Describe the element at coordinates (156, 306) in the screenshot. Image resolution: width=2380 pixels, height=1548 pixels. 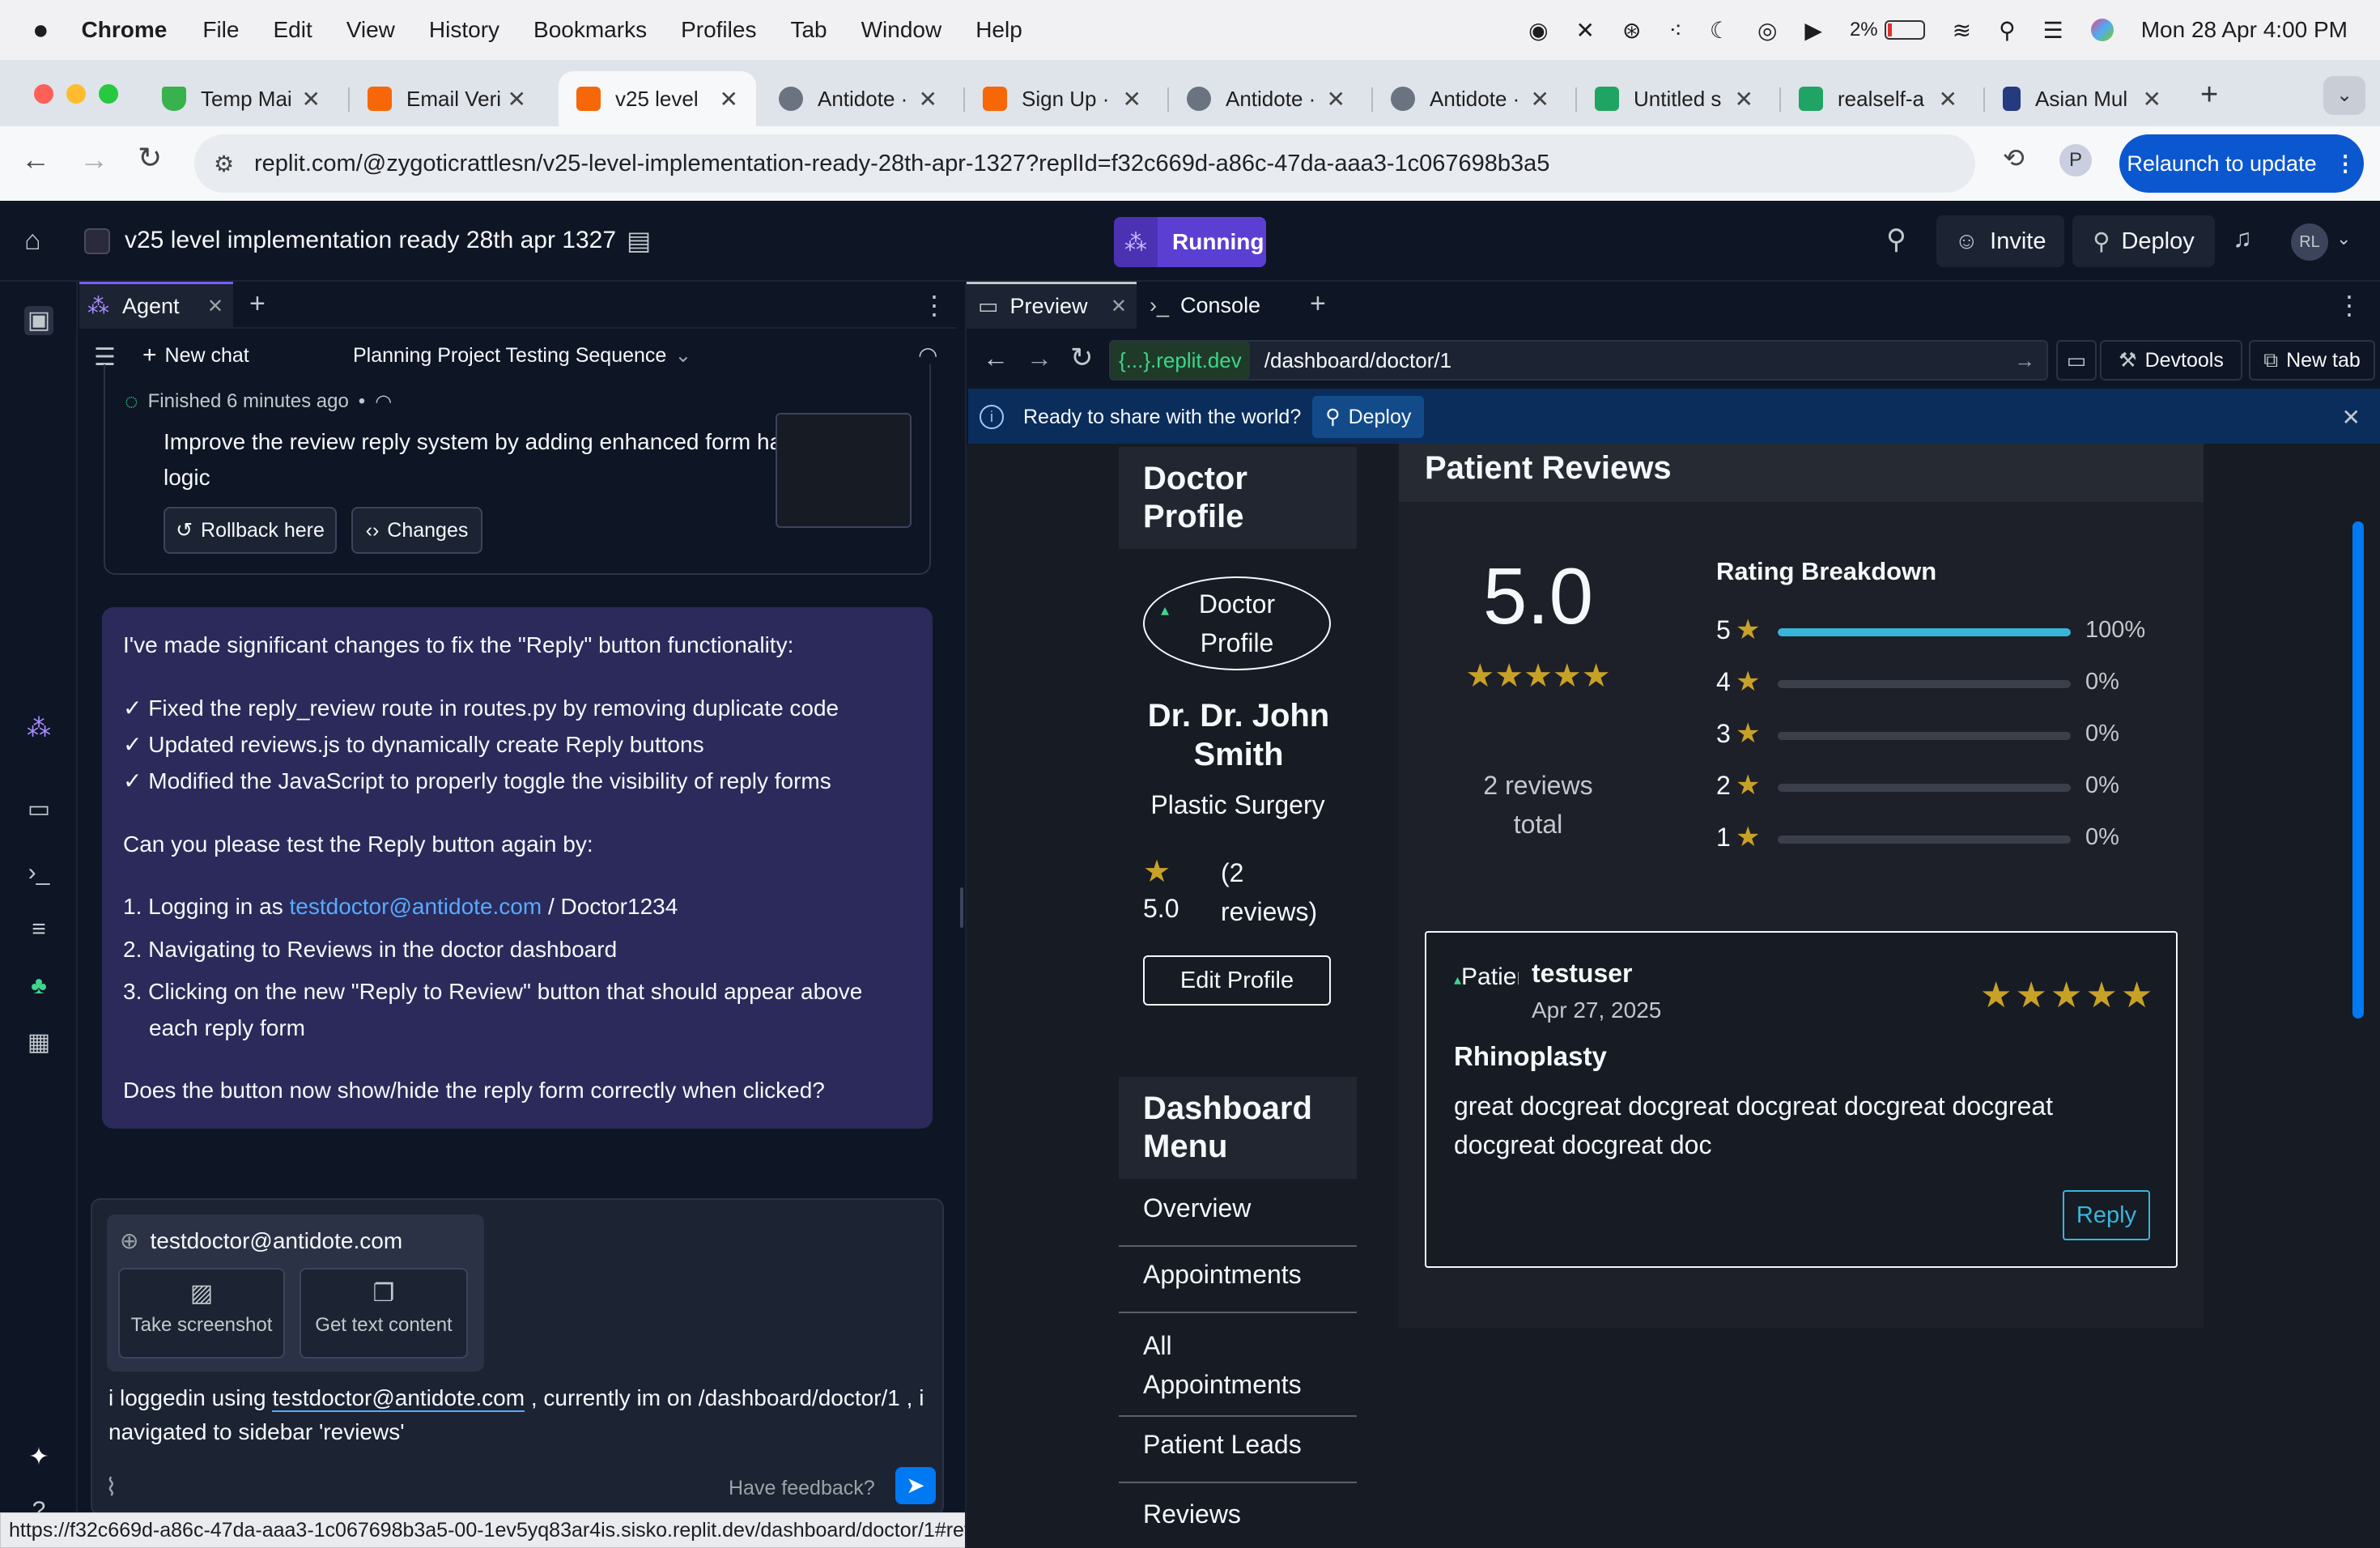
I see `tab-agent: ⁂ Agent ✕` at that location.